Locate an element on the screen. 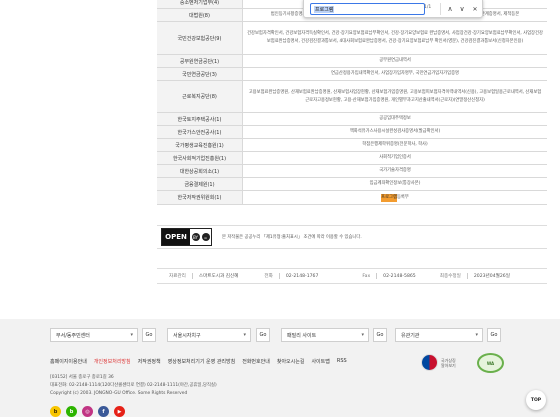  youtube-icon: ▶ is located at coordinates (119, 411).